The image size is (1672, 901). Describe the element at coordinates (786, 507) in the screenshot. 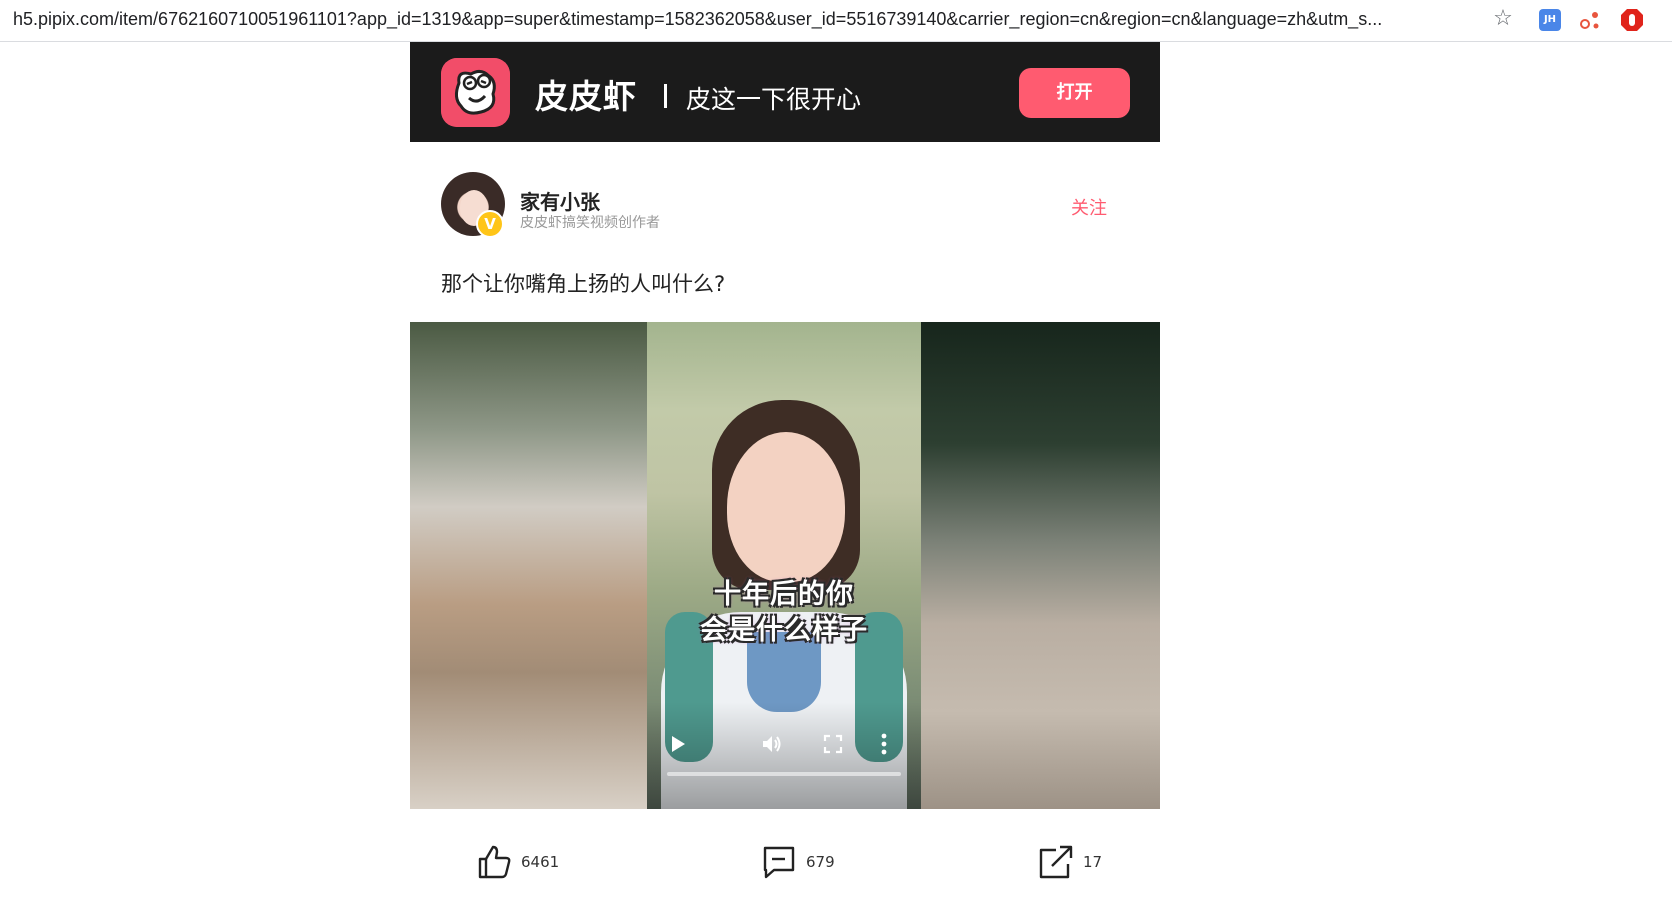

I see `video-figure-face` at that location.